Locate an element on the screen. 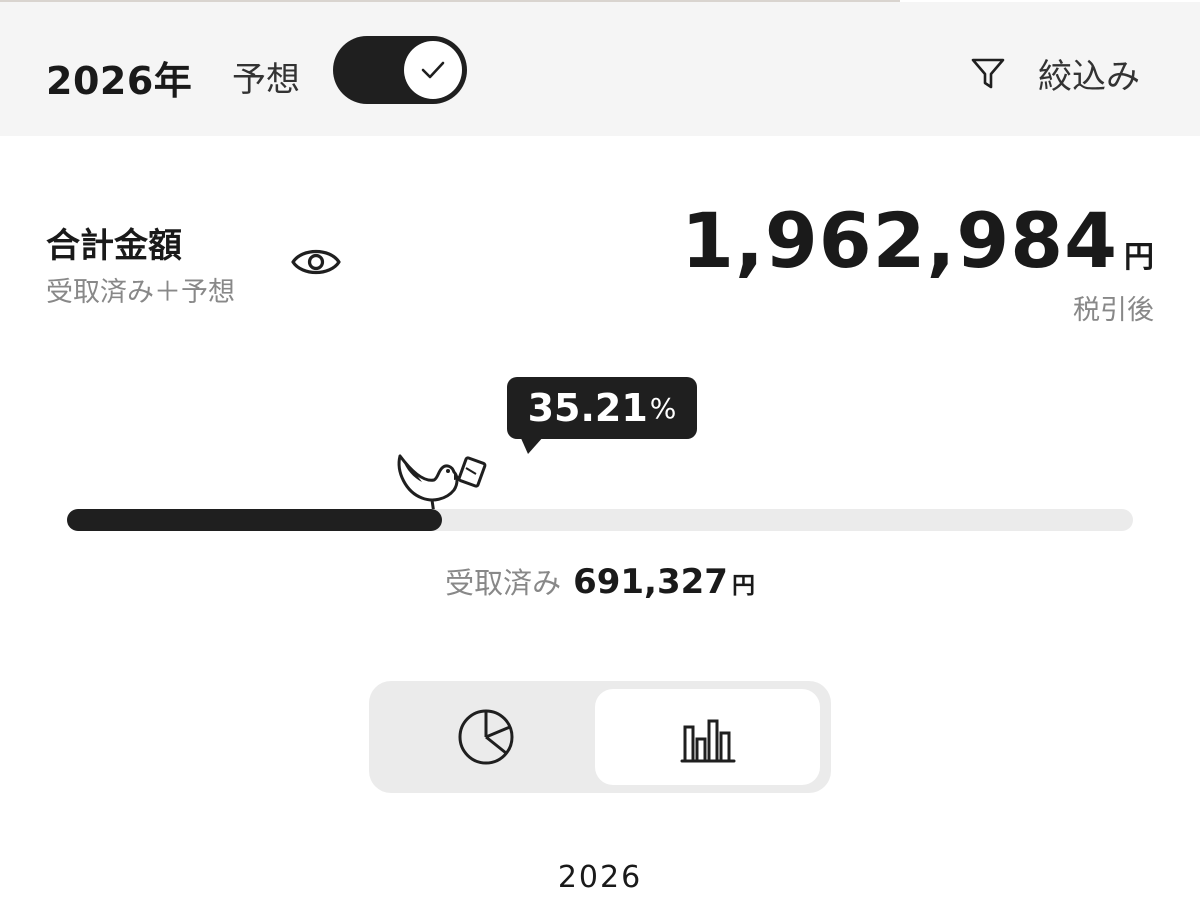  progress-track is located at coordinates (600, 520).